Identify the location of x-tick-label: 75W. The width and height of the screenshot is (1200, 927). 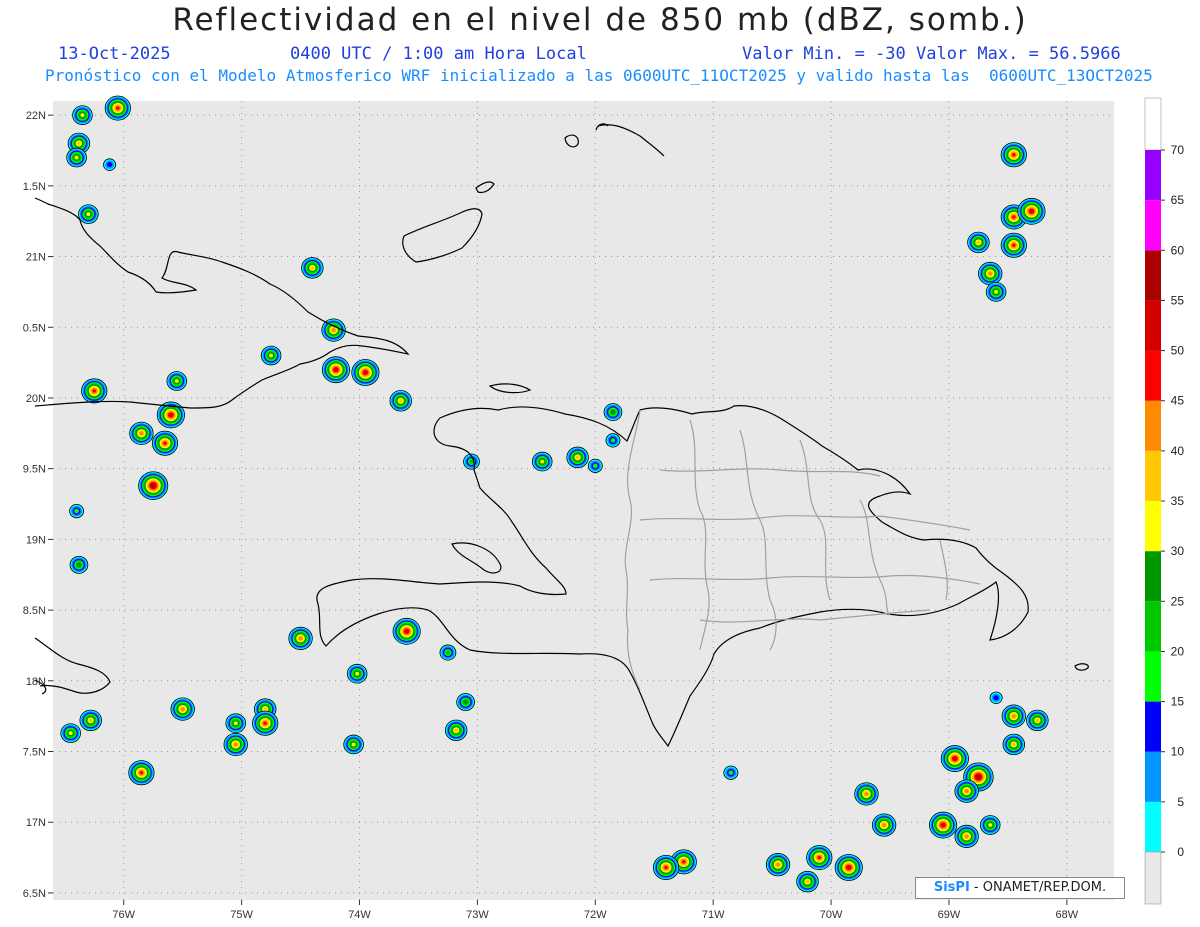
(241, 915).